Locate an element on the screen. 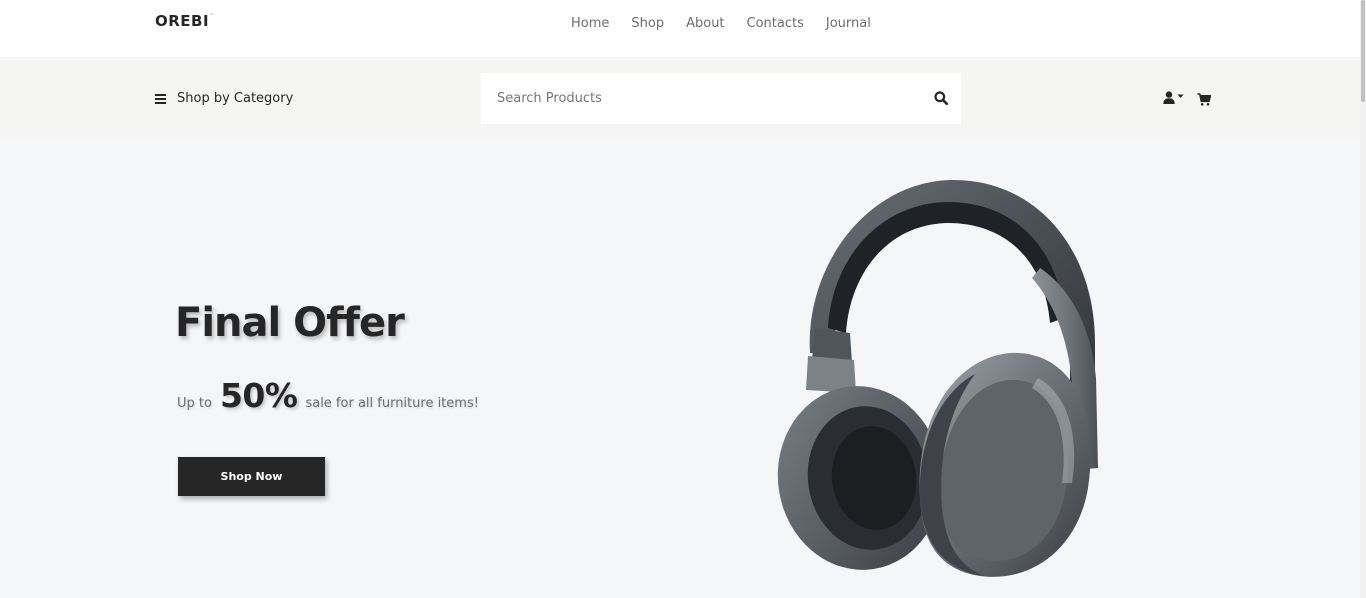 This screenshot has height=598, width=1366. nav-link-shop: Shop is located at coordinates (647, 23).